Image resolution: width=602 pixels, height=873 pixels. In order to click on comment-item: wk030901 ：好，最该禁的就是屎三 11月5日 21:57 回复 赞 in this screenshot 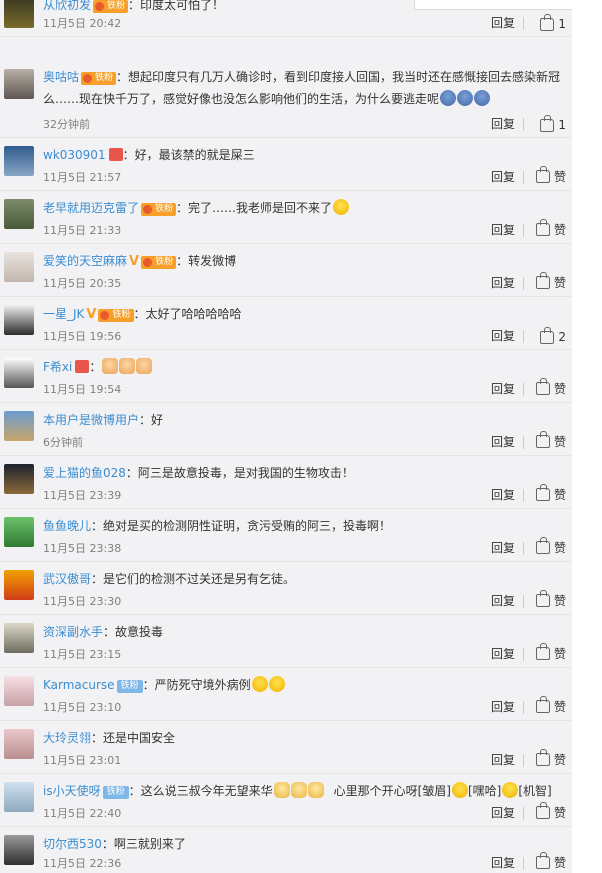, I will do `click(286, 164)`.